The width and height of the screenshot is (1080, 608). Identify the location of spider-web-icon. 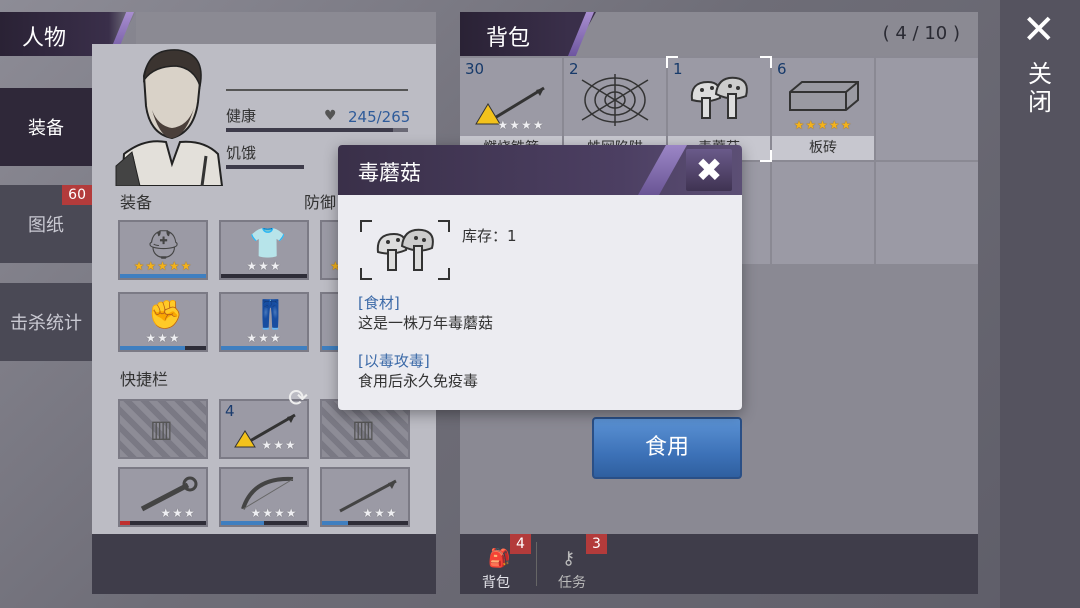
(615, 100).